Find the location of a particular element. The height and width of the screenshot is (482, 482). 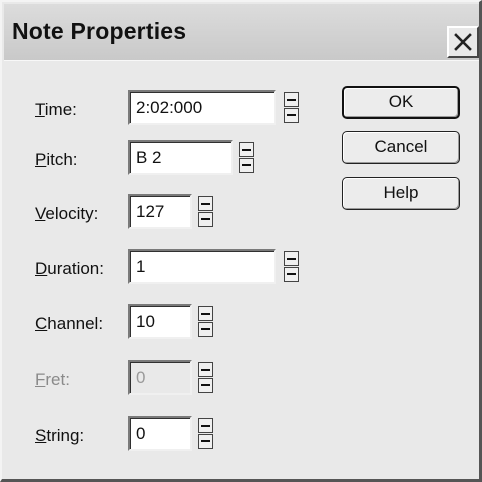

time-spin-down-button is located at coordinates (291, 115).